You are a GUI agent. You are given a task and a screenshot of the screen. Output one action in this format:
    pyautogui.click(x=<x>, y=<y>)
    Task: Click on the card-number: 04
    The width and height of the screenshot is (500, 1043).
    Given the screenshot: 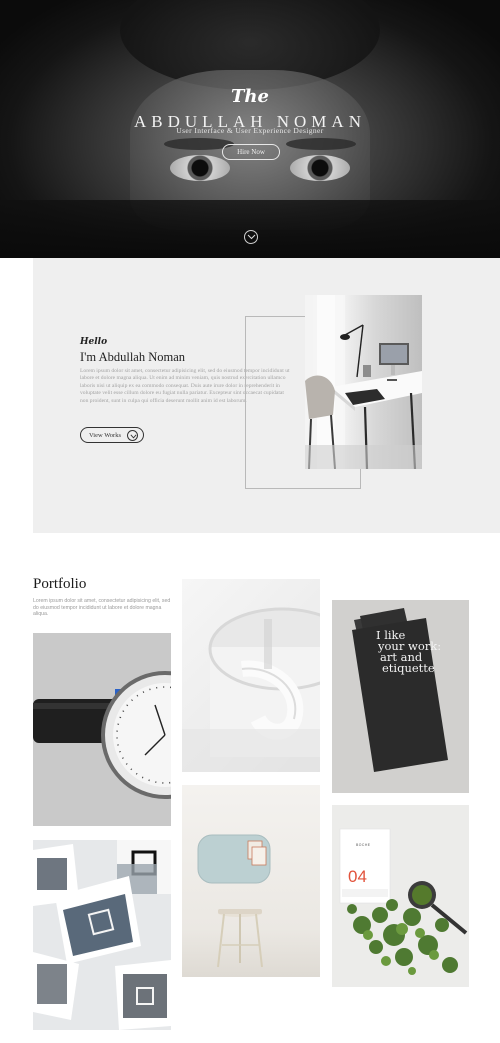 What is the action you would take?
    pyautogui.click(x=357, y=876)
    